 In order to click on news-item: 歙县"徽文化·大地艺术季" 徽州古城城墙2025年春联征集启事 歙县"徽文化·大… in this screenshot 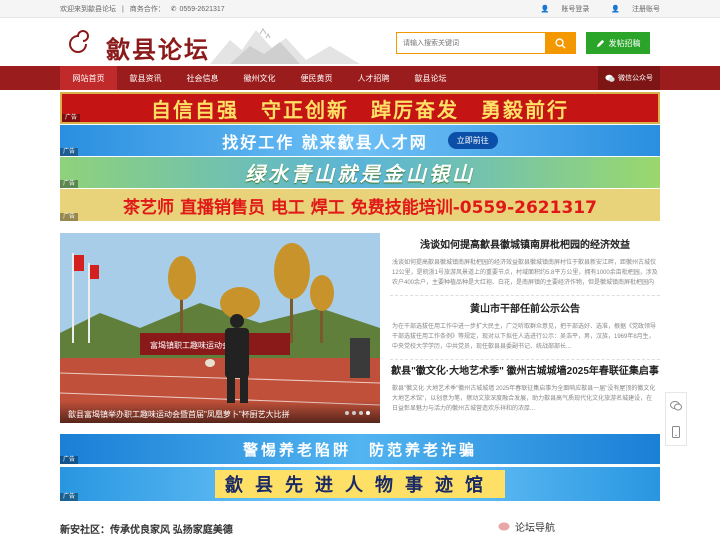, I will do `click(525, 389)`.